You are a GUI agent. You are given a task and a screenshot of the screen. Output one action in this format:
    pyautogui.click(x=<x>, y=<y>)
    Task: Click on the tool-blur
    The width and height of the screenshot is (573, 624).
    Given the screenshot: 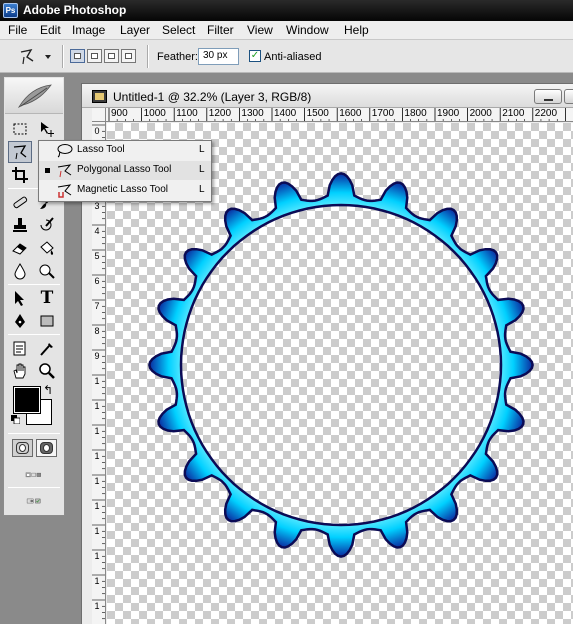 What is the action you would take?
    pyautogui.click(x=20, y=271)
    